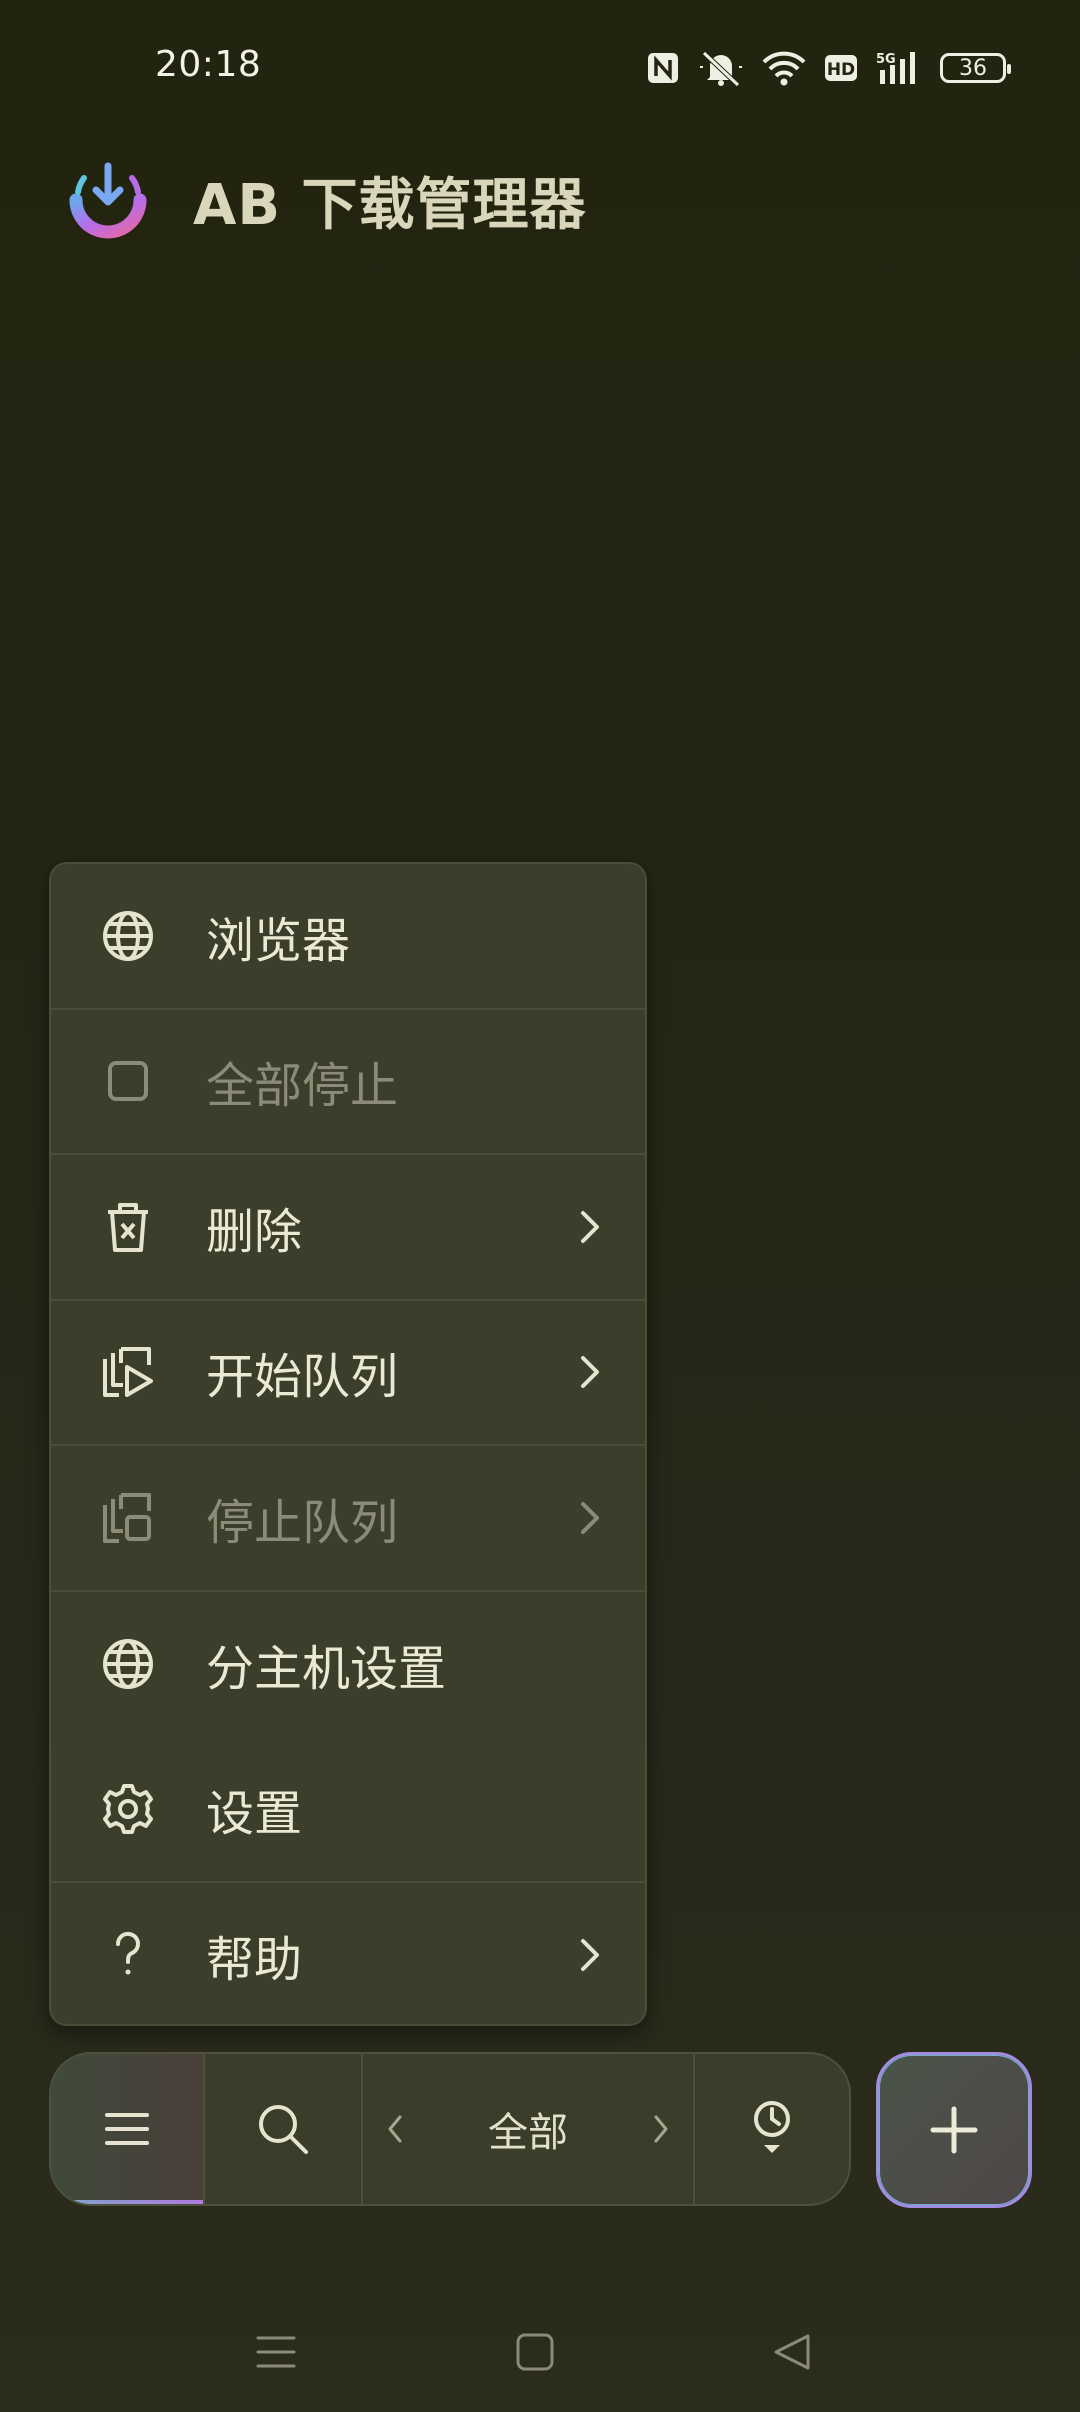 This screenshot has width=1080, height=2412. I want to click on menu-item-label: 停止队列, so click(302, 1522).